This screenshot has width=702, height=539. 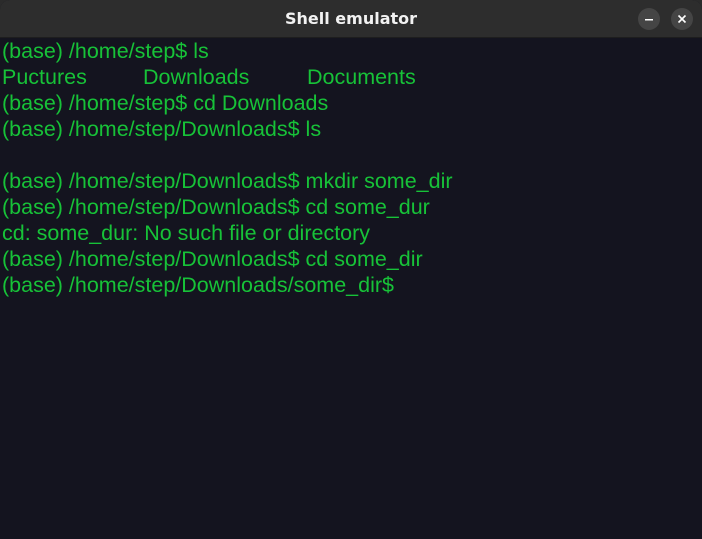 What do you see at coordinates (198, 285) in the screenshot?
I see `terminal-prompt-line: (base) /home/step/Downloads/some_dir$` at bounding box center [198, 285].